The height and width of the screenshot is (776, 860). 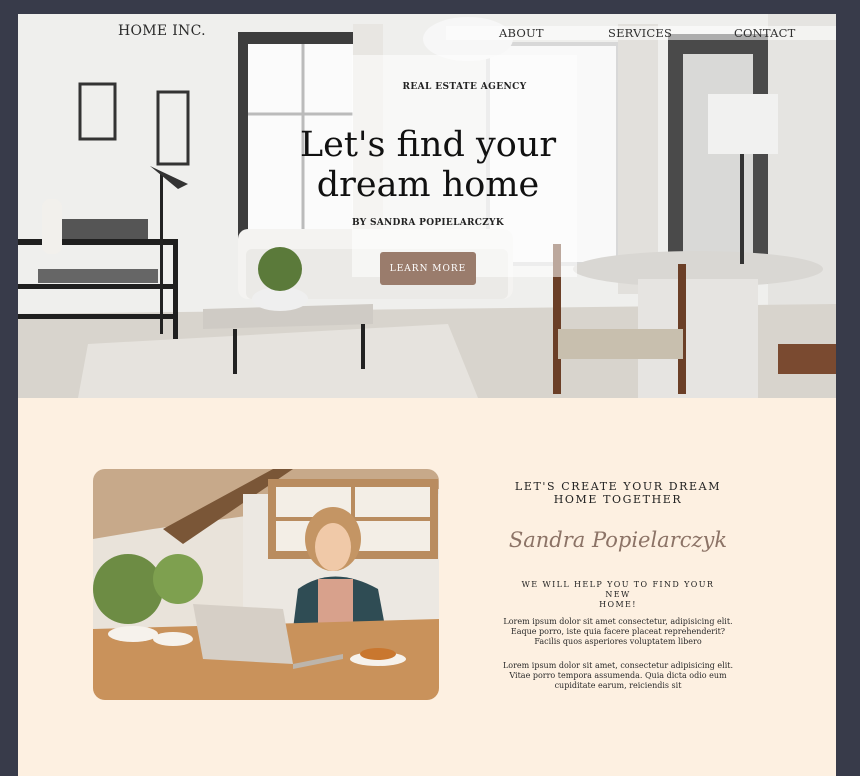 What do you see at coordinates (428, 185) in the screenshot?
I see `hero-headline-line2: dream home` at bounding box center [428, 185].